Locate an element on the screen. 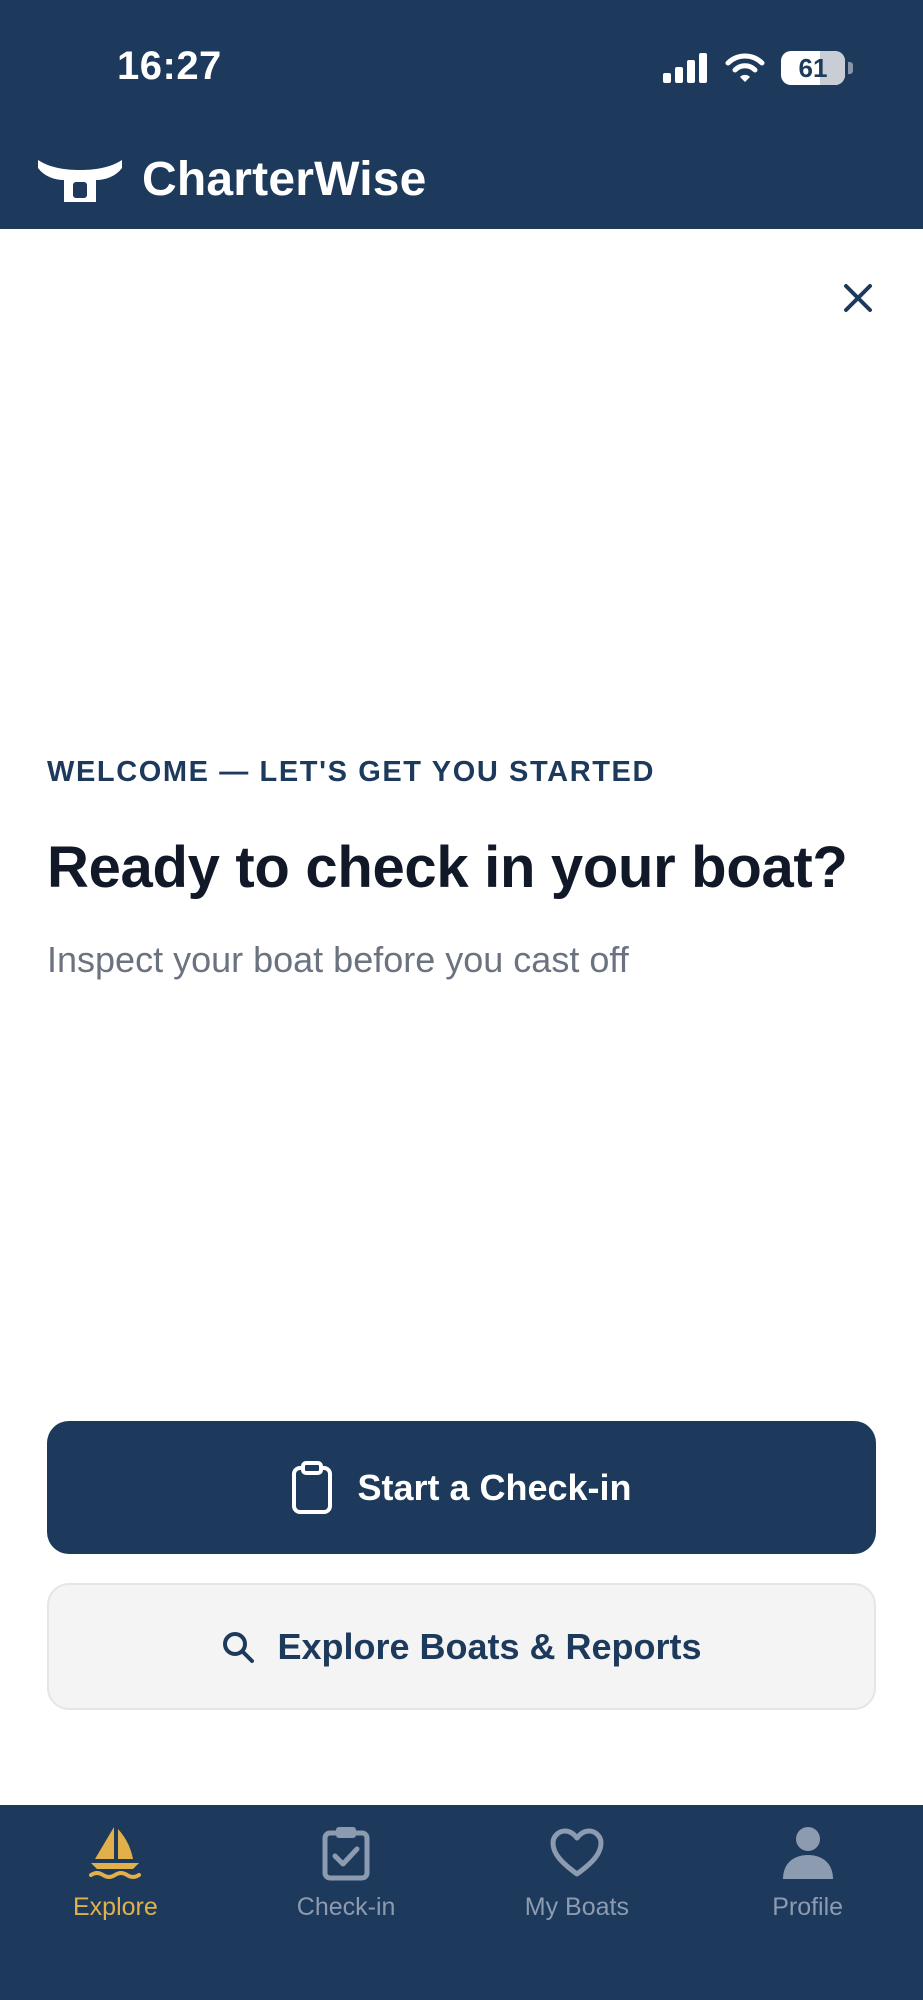  battery-icon: 61 is located at coordinates (817, 68).